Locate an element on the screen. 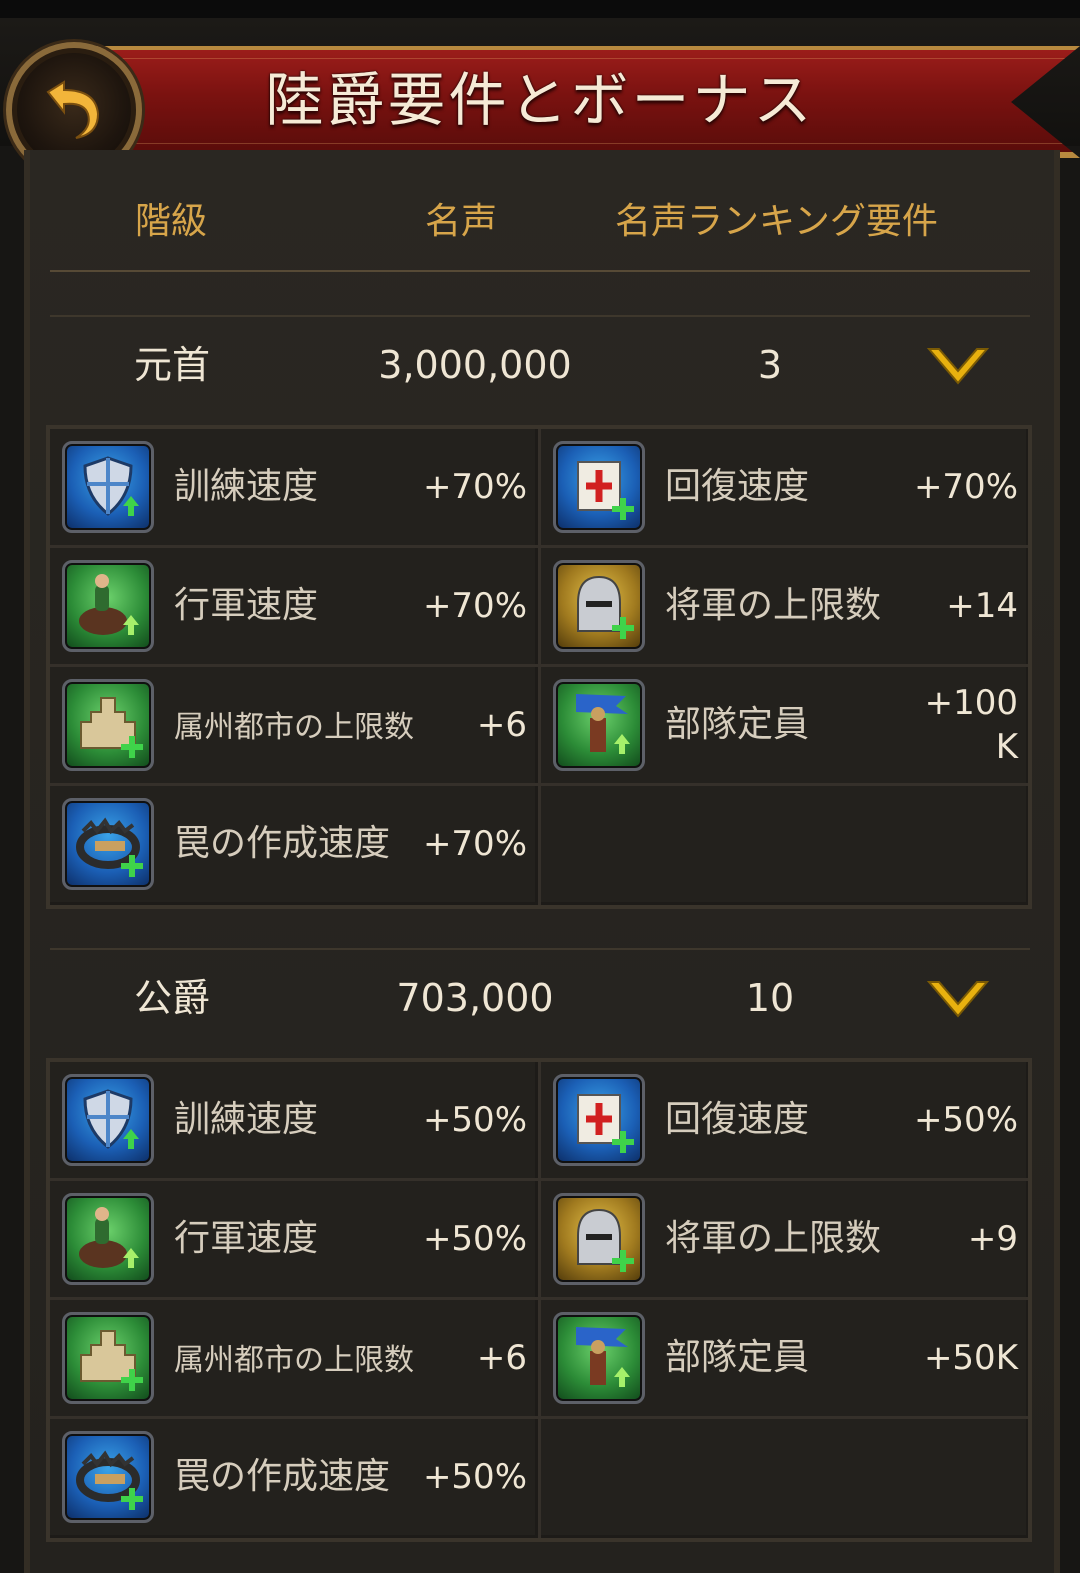  bonus-cell: 罠の作成速度 +50% is located at coordinates (292, 1477).